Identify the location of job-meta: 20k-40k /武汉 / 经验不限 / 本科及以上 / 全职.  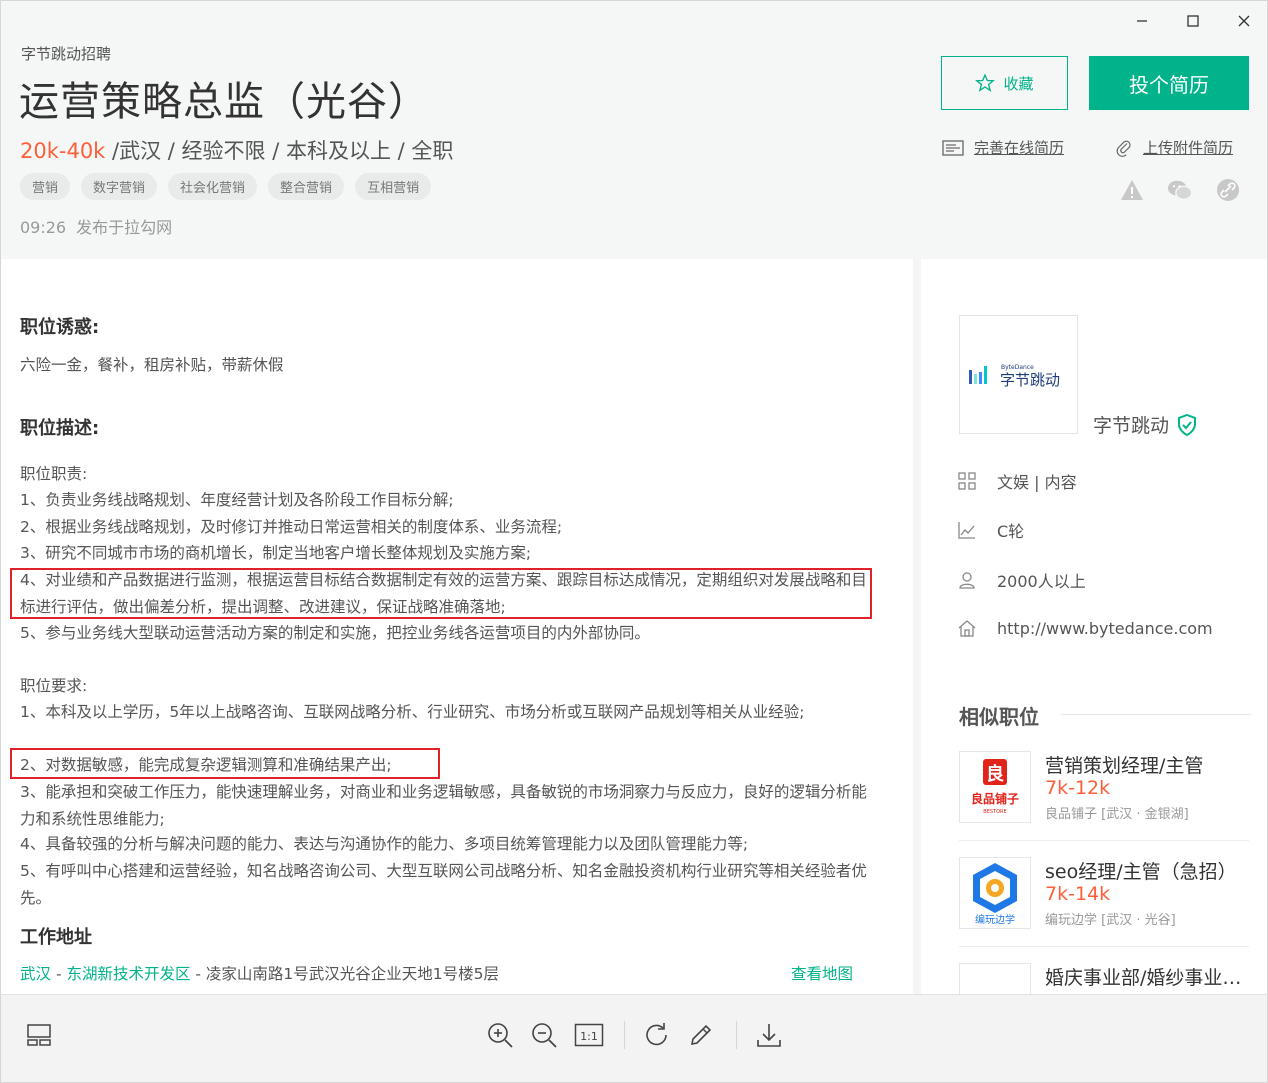
(236, 150).